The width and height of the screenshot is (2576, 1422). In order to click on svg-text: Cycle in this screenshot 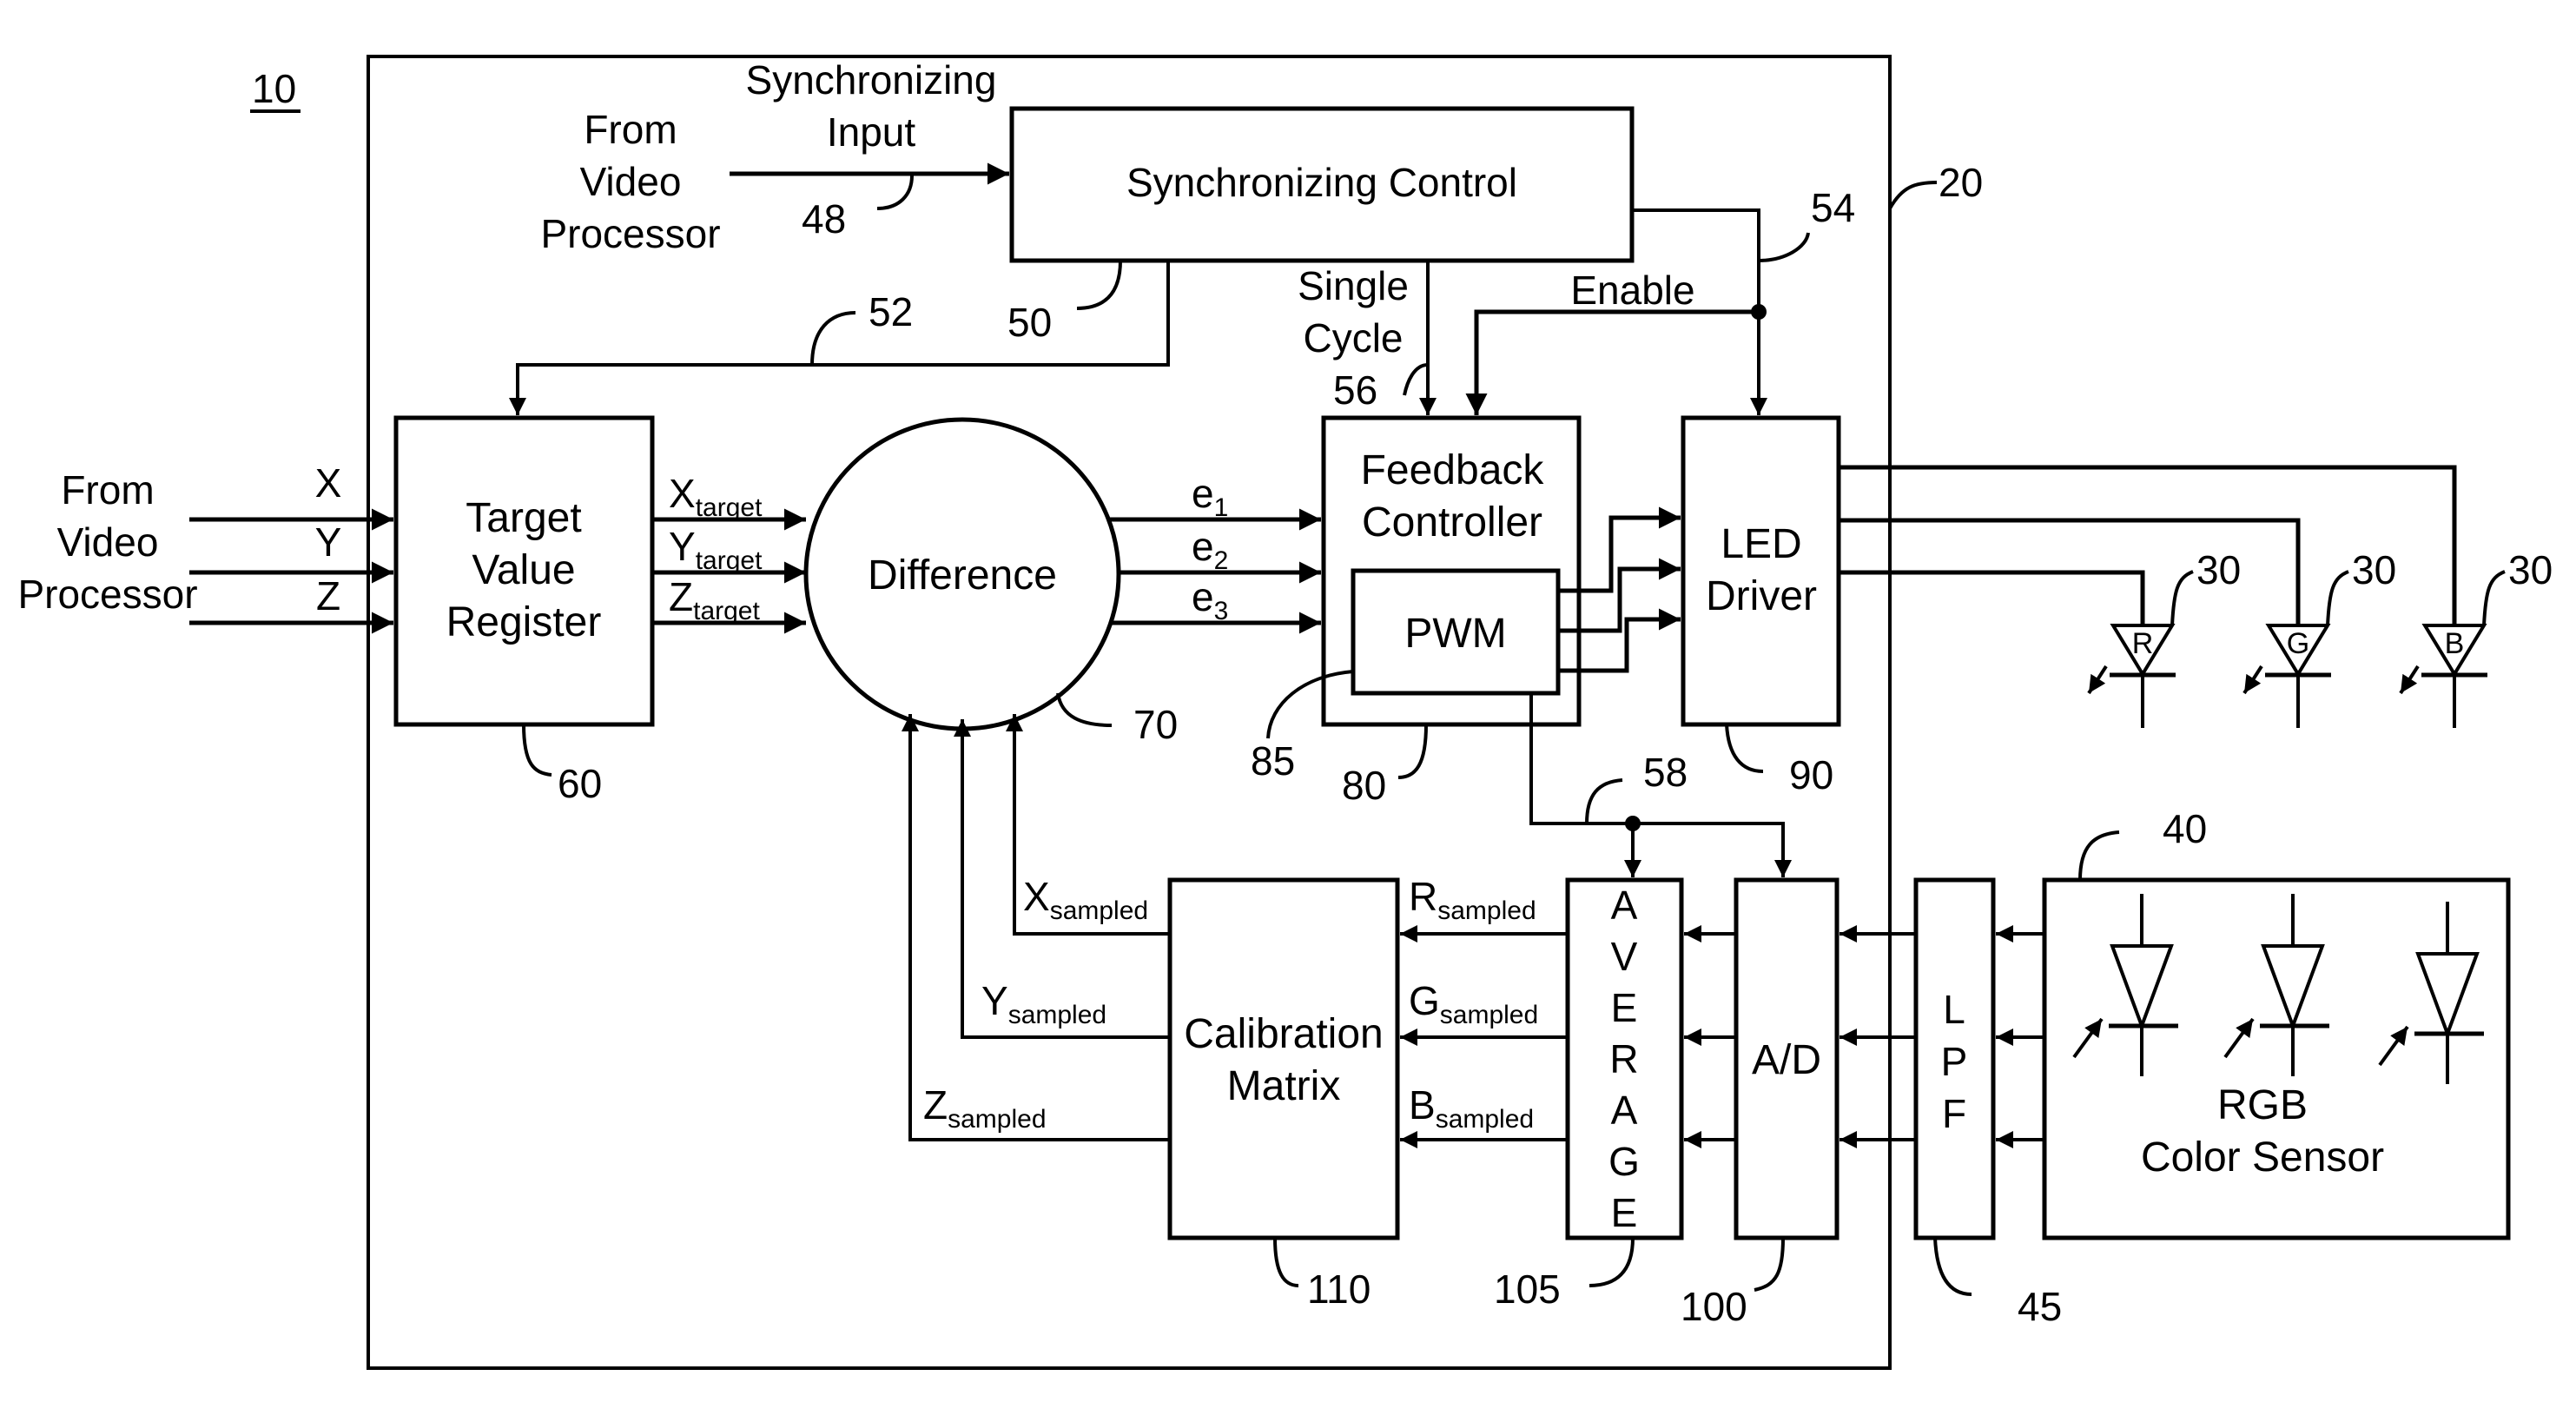, I will do `click(1353, 337)`.